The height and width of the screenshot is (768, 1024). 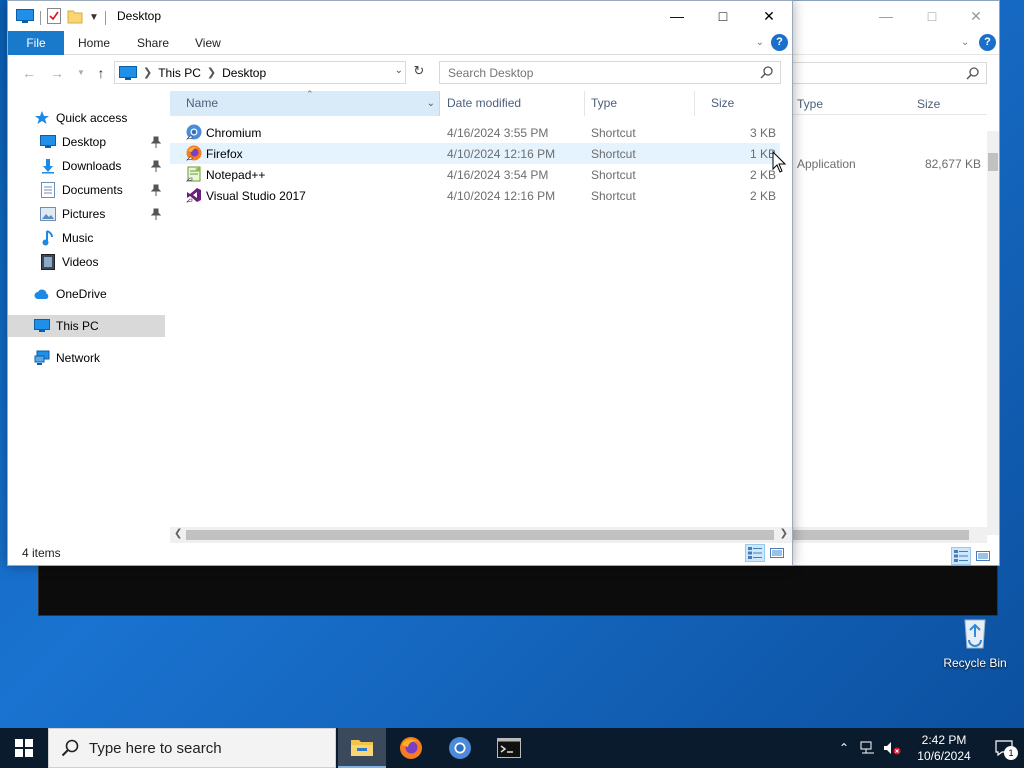 I want to click on back-arrow-icon: ←, so click(x=29, y=73).